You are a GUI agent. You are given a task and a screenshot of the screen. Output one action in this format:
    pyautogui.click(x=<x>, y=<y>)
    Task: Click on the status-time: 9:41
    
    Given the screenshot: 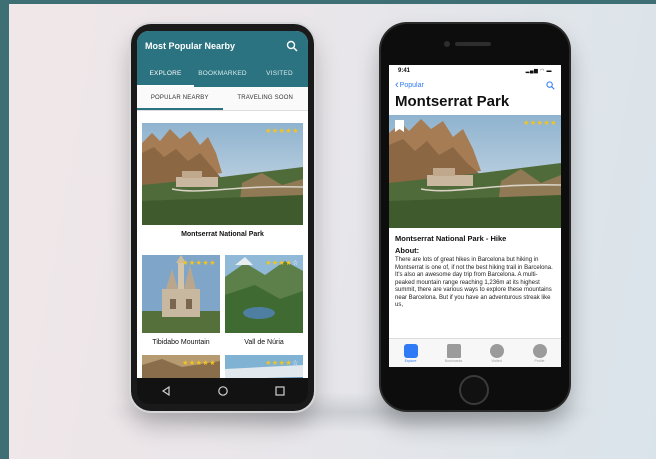 What is the action you would take?
    pyautogui.click(x=404, y=71)
    